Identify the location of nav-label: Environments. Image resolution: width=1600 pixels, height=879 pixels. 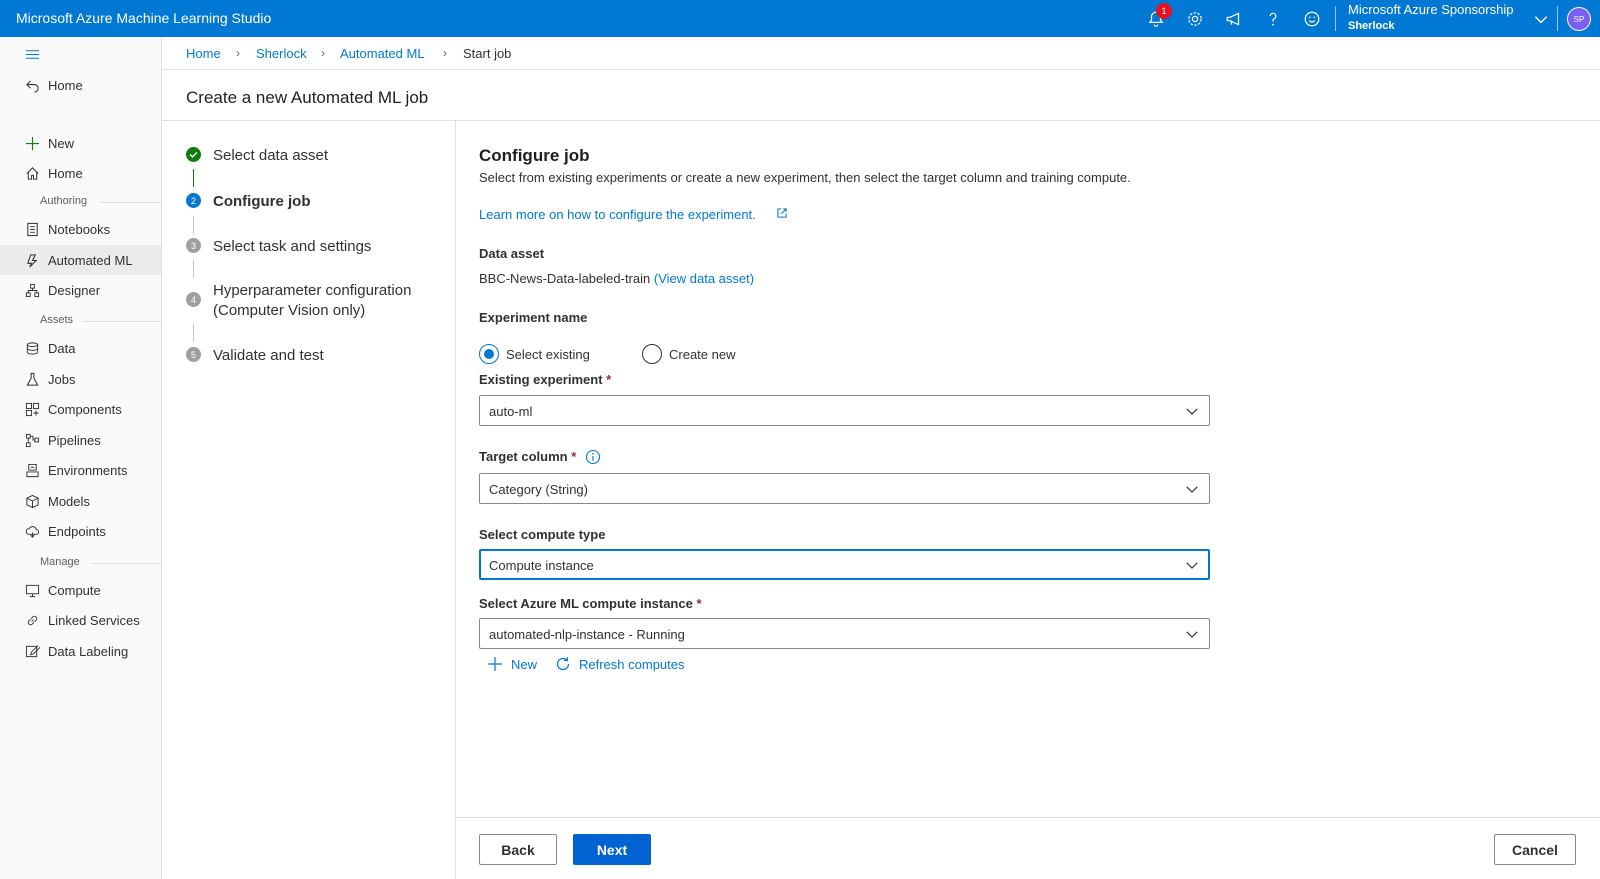
(88, 470).